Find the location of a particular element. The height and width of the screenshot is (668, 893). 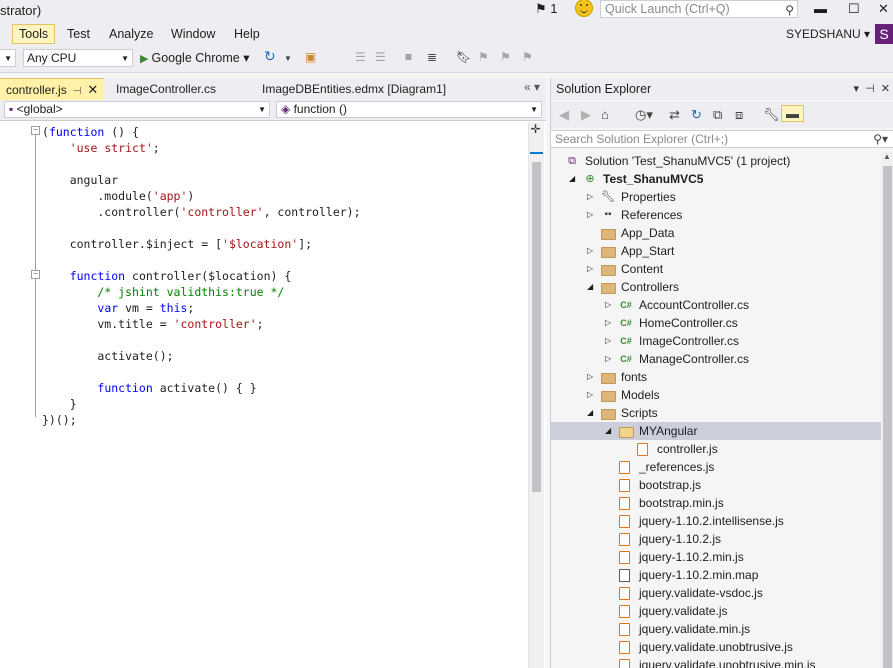

panel-window-controls: ▾ ⊣ ✕ is located at coordinates (871, 89).